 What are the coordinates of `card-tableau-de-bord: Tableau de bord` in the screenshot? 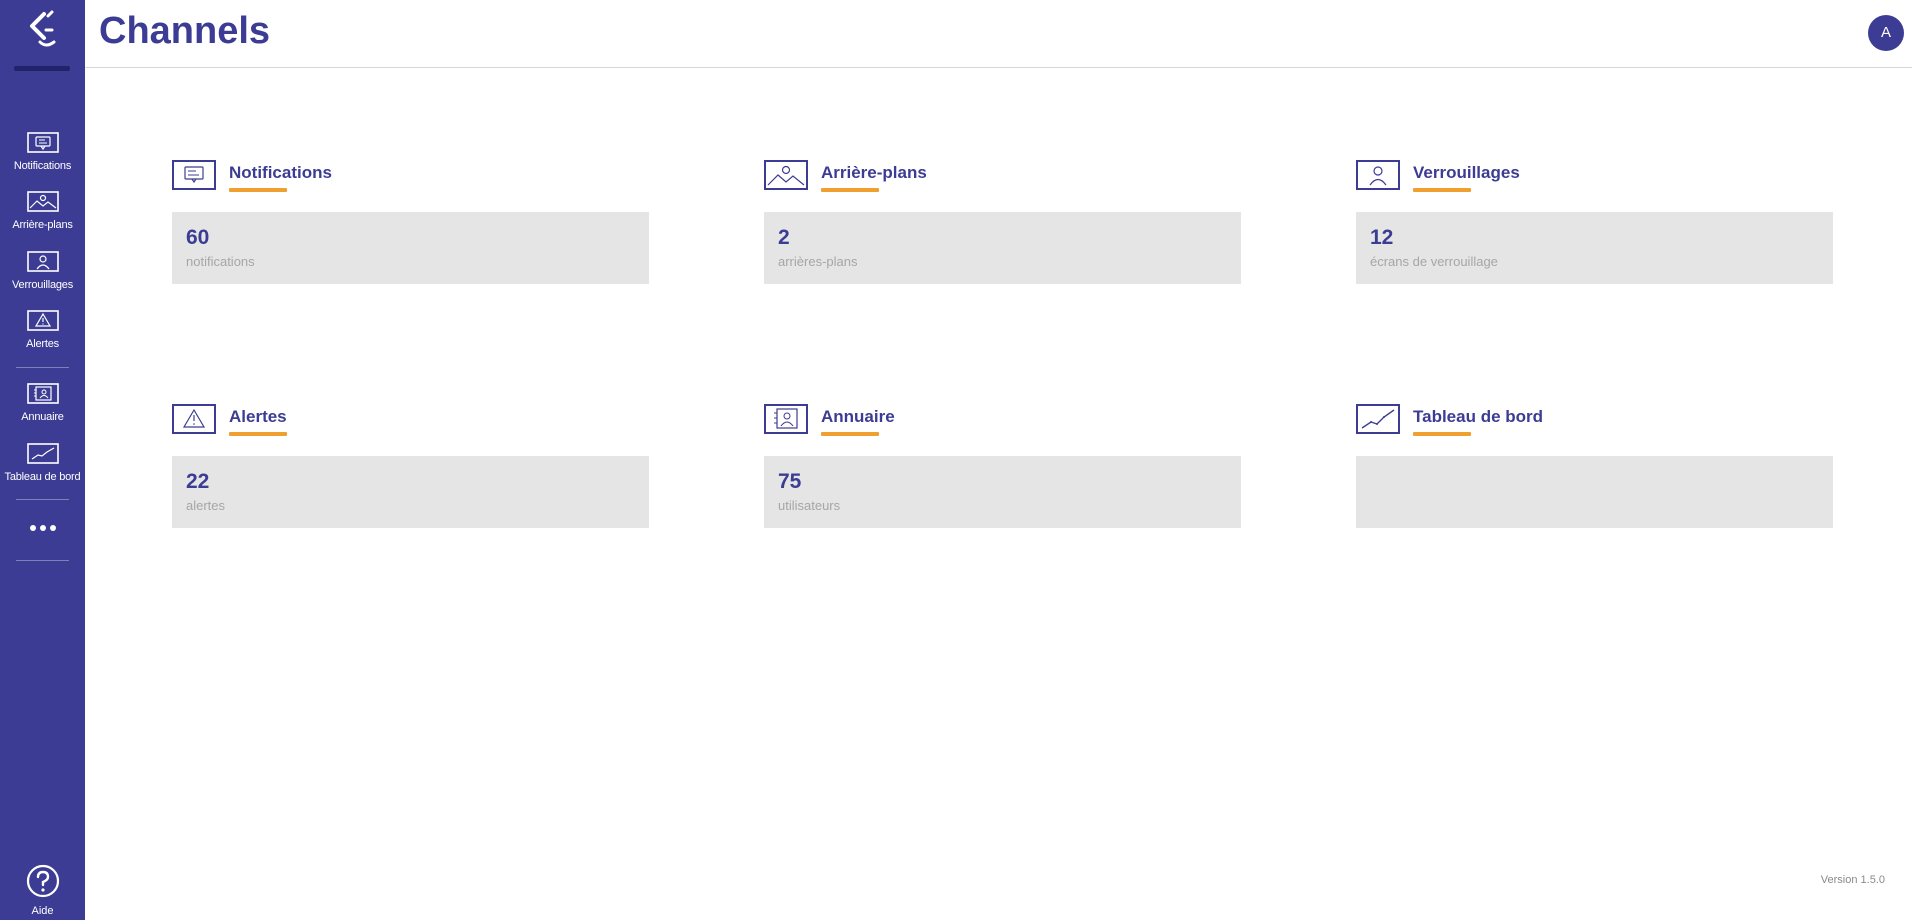 It's located at (1594, 466).